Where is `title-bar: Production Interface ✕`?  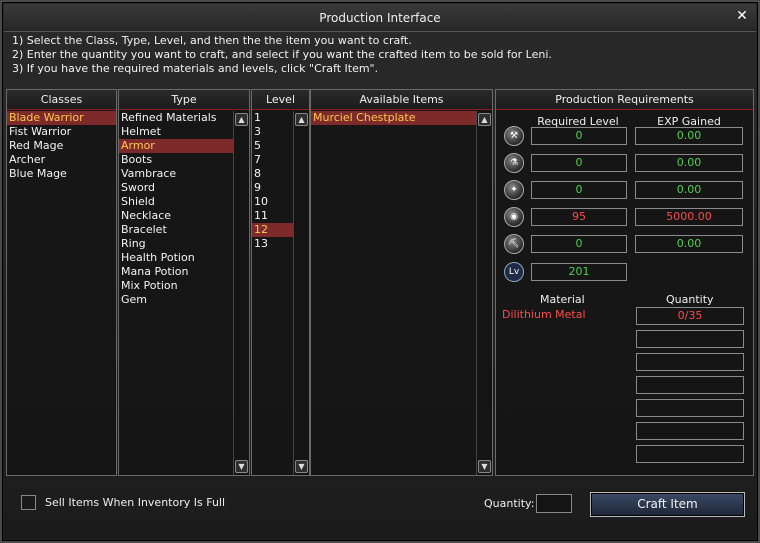
title-bar: Production Interface ✕ is located at coordinates (380, 18).